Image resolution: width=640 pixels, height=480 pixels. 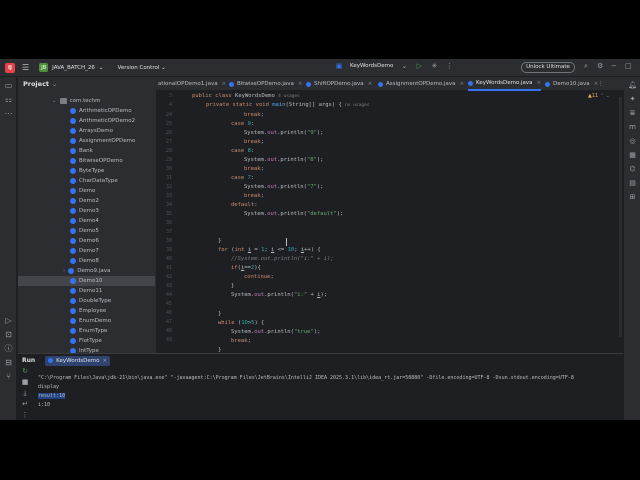 I want to click on bookmarks-icon: ▤, so click(x=632, y=183).